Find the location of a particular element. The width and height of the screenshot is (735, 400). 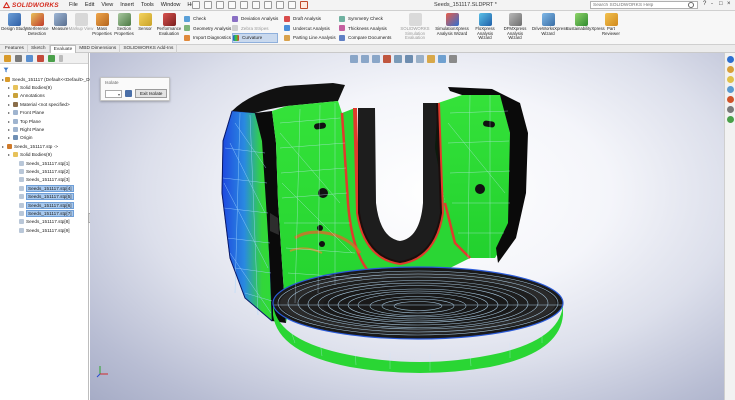

tree-item: ▸ Material <not specified> is located at coordinates (44, 104).